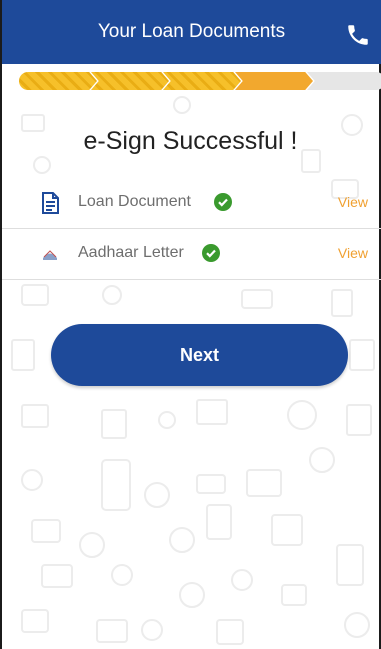 Image resolution: width=381 pixels, height=649 pixels. Describe the element at coordinates (274, 81) in the screenshot. I see `progress-step-current` at that location.